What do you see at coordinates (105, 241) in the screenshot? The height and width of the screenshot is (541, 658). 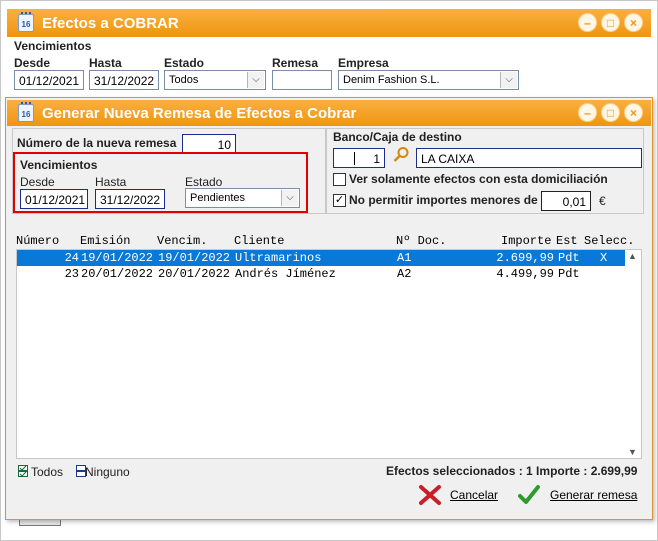 I see `header-emision: Emisión` at bounding box center [105, 241].